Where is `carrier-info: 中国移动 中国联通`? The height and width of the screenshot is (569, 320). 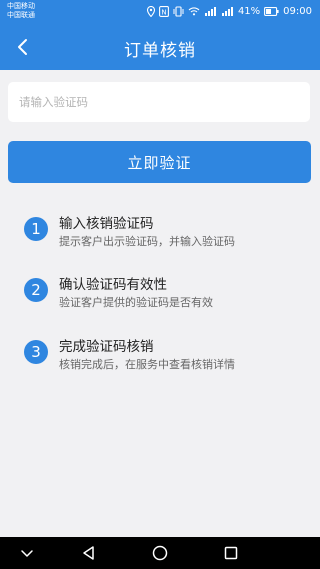
carrier-info: 中国移动 中国联通 is located at coordinates (21, 11).